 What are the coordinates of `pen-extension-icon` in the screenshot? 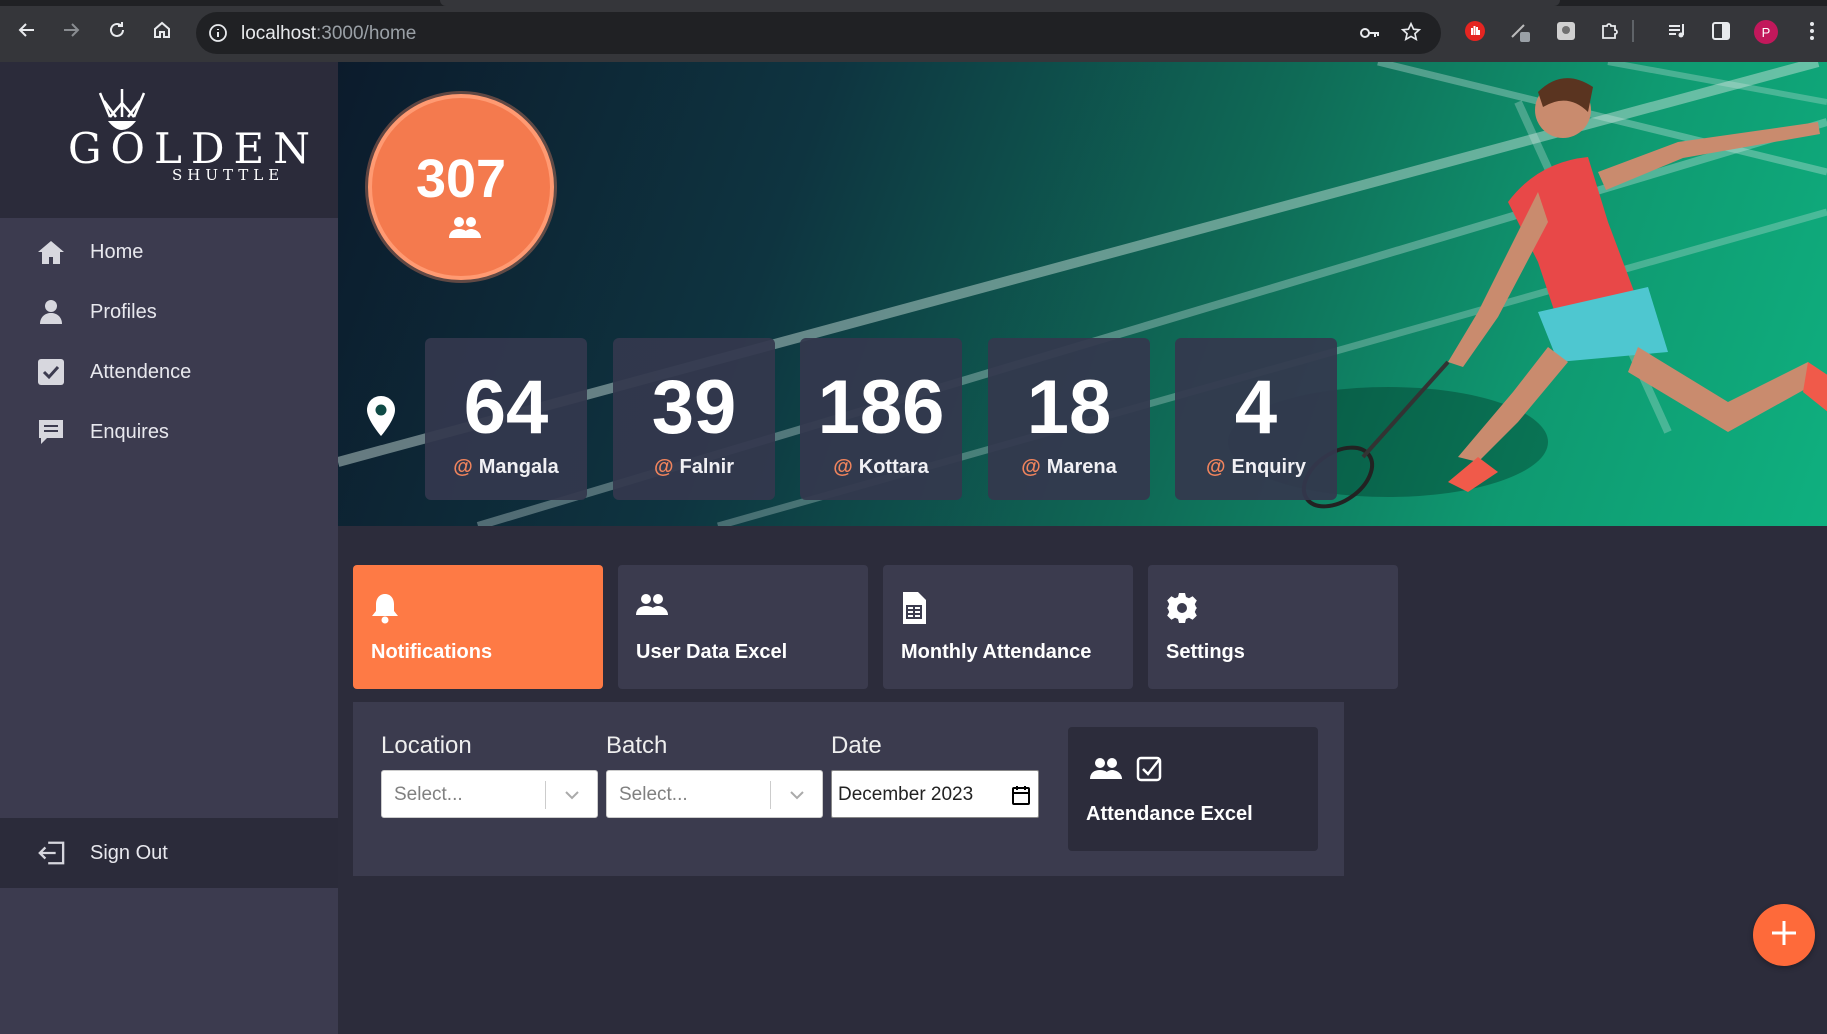 It's located at (1520, 31).